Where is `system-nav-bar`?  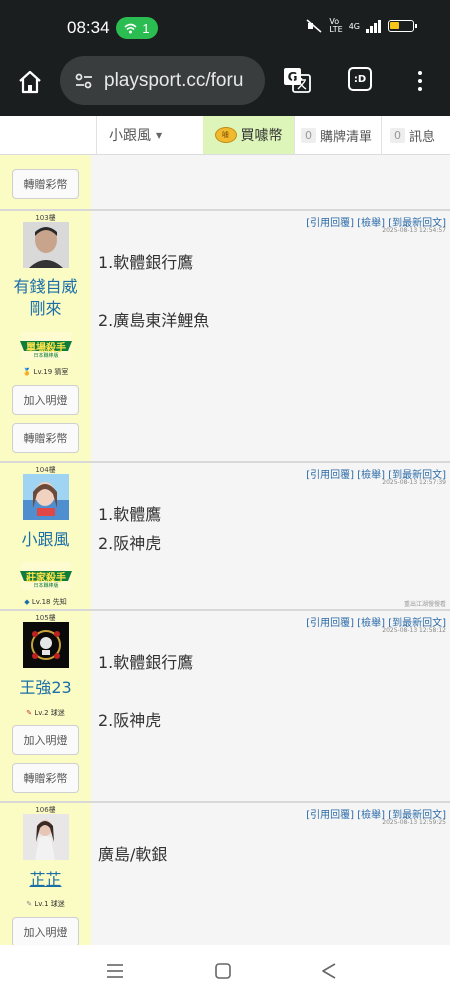
system-nav-bar is located at coordinates (225, 972).